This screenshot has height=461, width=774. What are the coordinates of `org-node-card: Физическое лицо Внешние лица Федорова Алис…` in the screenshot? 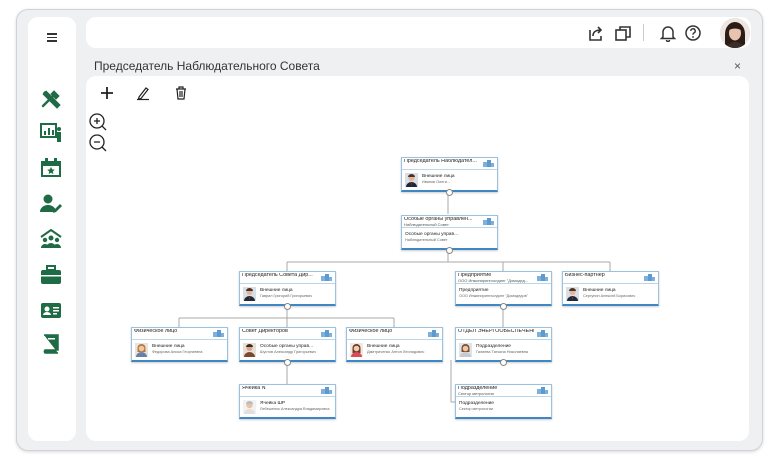 It's located at (179, 344).